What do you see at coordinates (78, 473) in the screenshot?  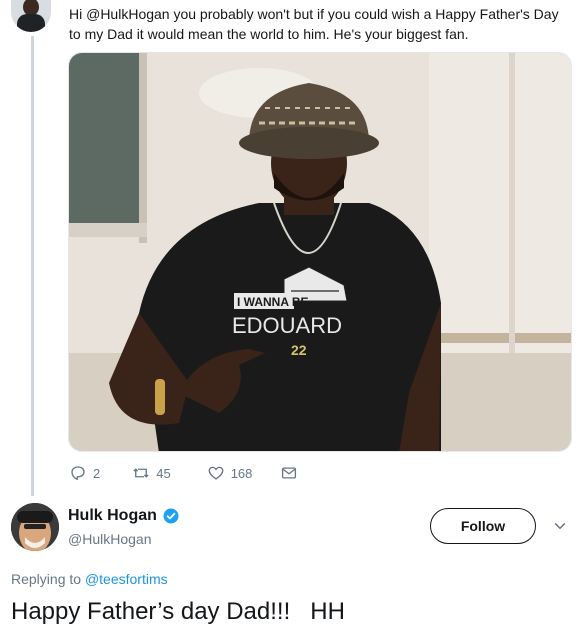 I see `reply-icon` at bounding box center [78, 473].